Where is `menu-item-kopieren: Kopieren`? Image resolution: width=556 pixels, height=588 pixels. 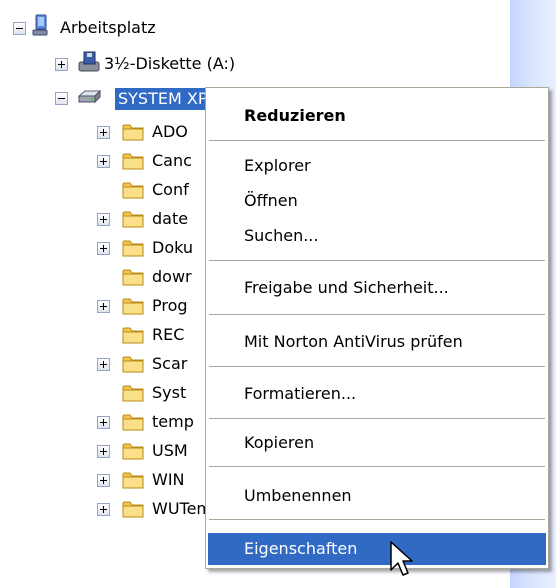 menu-item-kopieren: Kopieren is located at coordinates (377, 443).